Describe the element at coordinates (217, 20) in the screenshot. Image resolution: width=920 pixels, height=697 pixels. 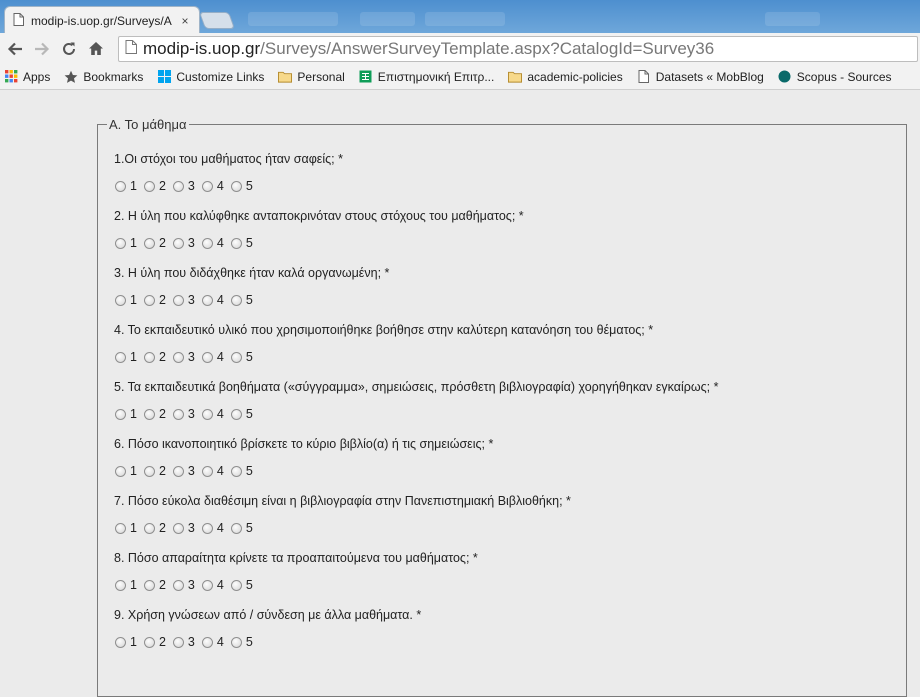
I see `new-tab-button` at that location.